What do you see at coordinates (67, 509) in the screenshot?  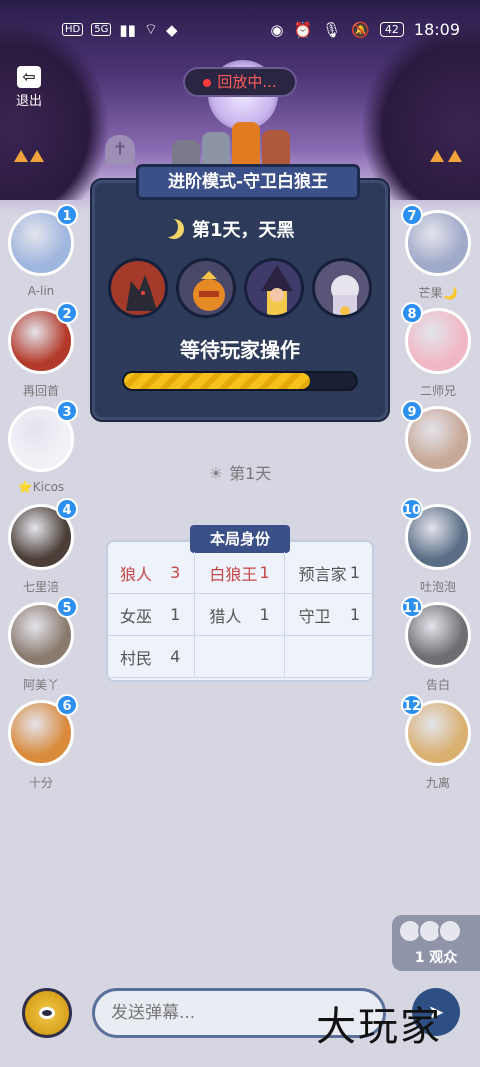 I see `seat-number-badge: 4` at bounding box center [67, 509].